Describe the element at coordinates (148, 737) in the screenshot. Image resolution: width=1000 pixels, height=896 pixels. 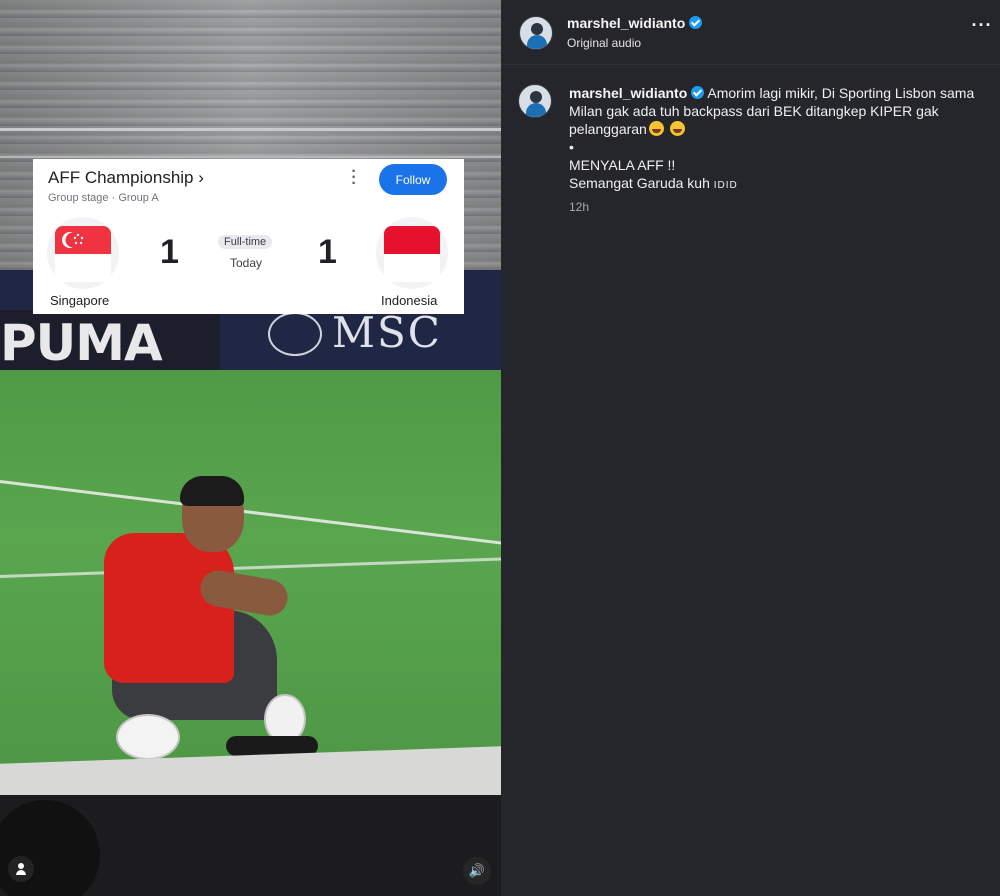
I see `football` at that location.